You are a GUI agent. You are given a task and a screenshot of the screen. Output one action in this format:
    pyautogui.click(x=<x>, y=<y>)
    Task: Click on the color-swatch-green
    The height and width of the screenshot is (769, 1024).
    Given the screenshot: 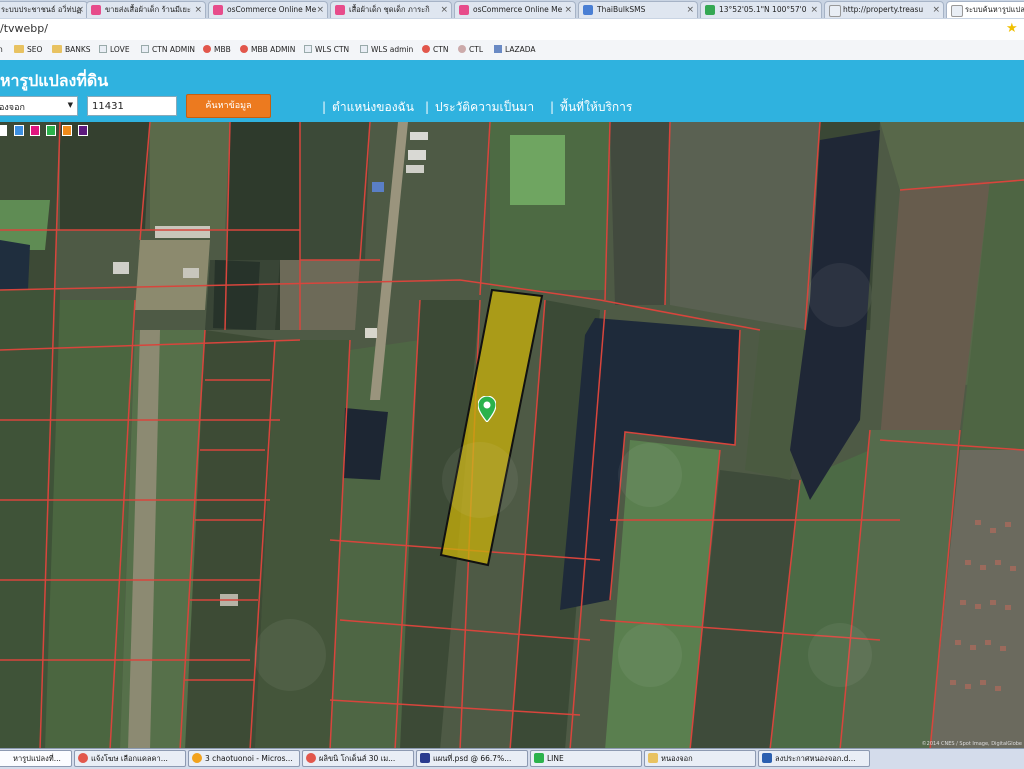 What is the action you would take?
    pyautogui.click(x=51, y=130)
    